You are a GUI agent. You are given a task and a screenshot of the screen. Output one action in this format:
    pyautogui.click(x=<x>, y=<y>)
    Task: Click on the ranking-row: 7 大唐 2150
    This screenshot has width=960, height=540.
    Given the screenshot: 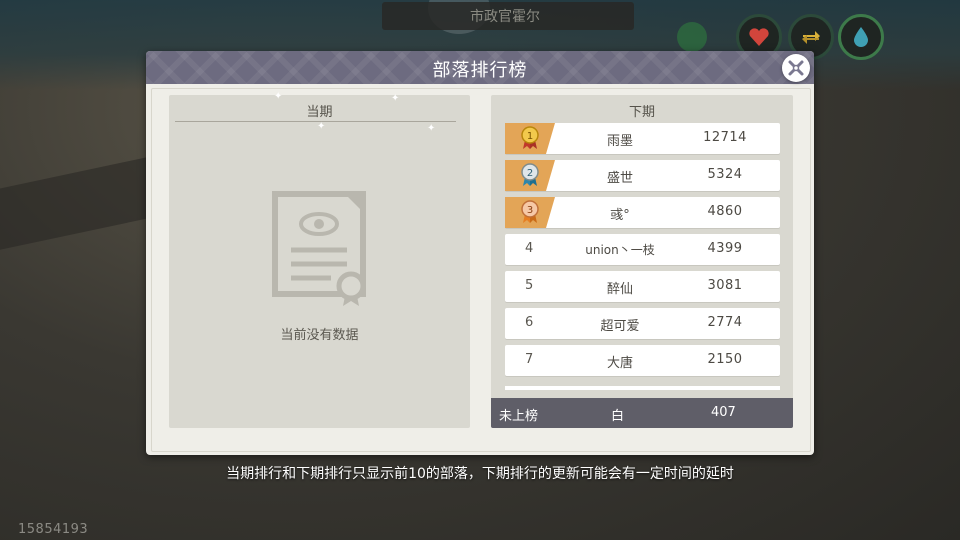 What is the action you would take?
    pyautogui.click(x=642, y=360)
    